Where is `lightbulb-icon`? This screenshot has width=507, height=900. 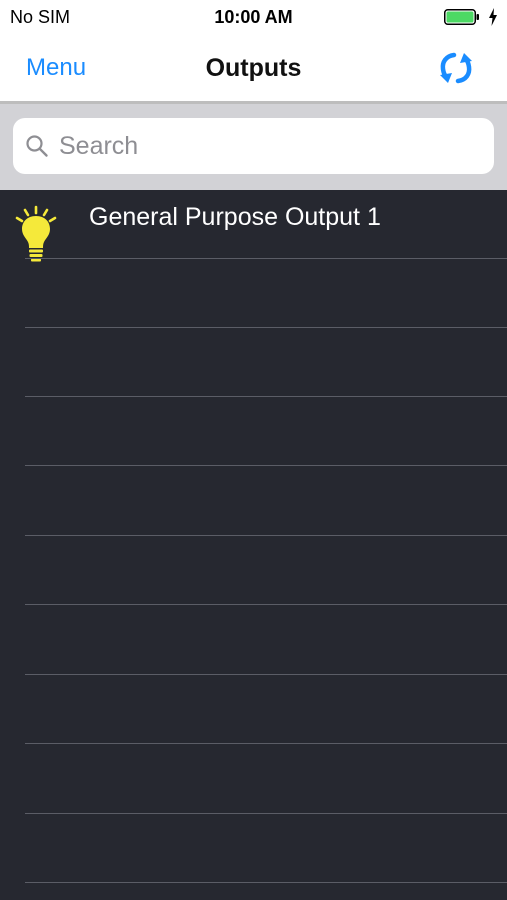 lightbulb-icon is located at coordinates (36, 233).